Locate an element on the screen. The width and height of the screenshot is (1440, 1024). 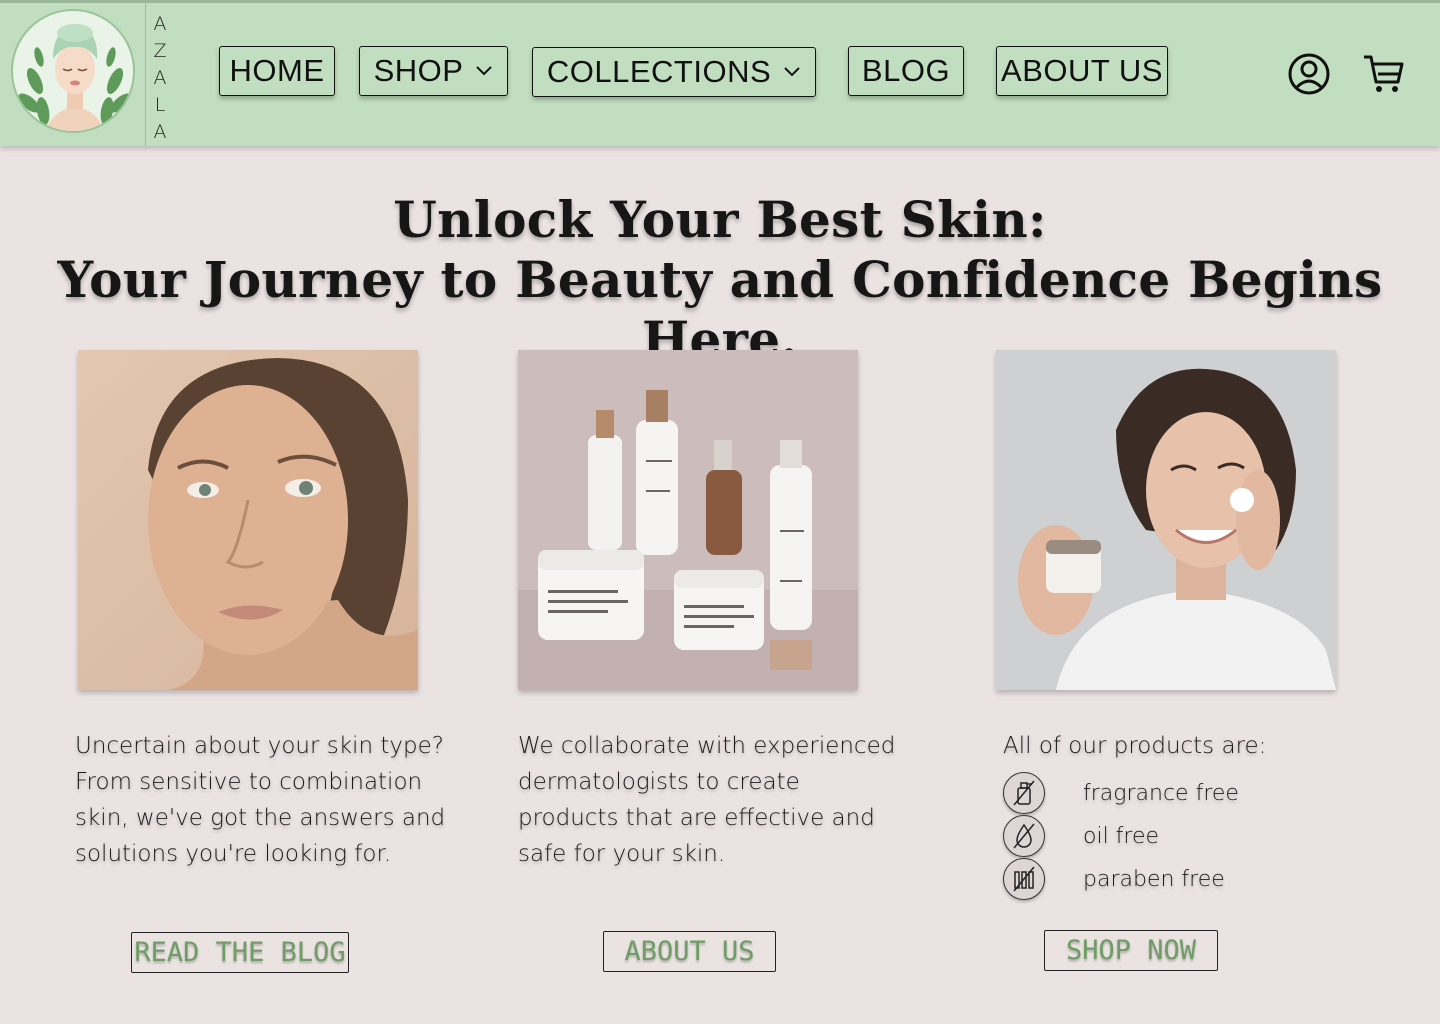
no-paraben-icon is located at coordinates (1024, 879).